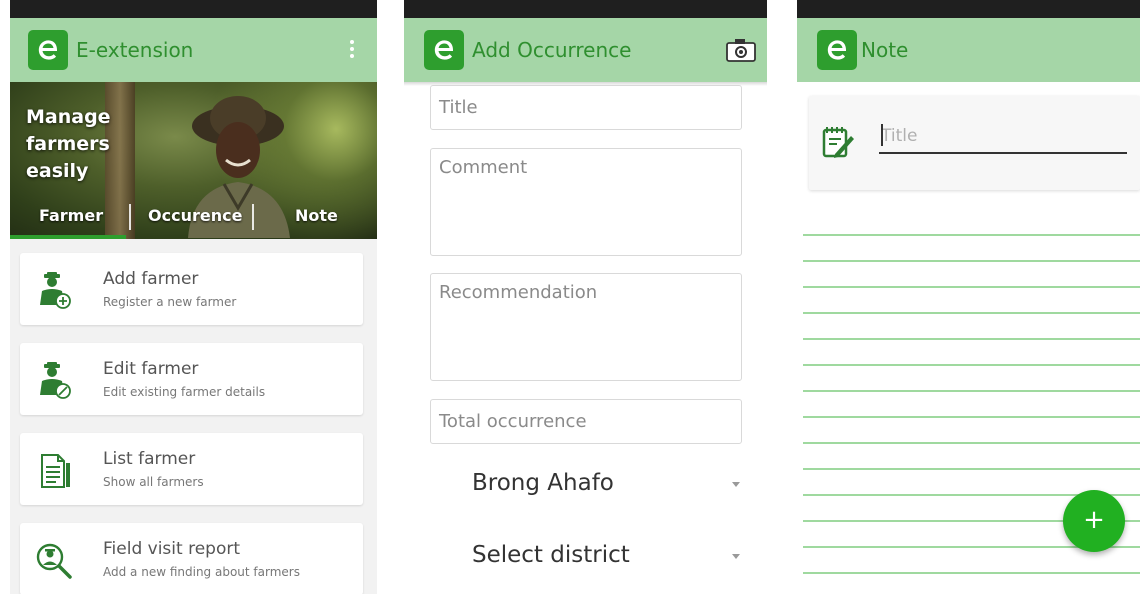 This screenshot has height=594, width=1140. I want to click on tab-bar: Farmer Occurence Note, so click(193, 219).